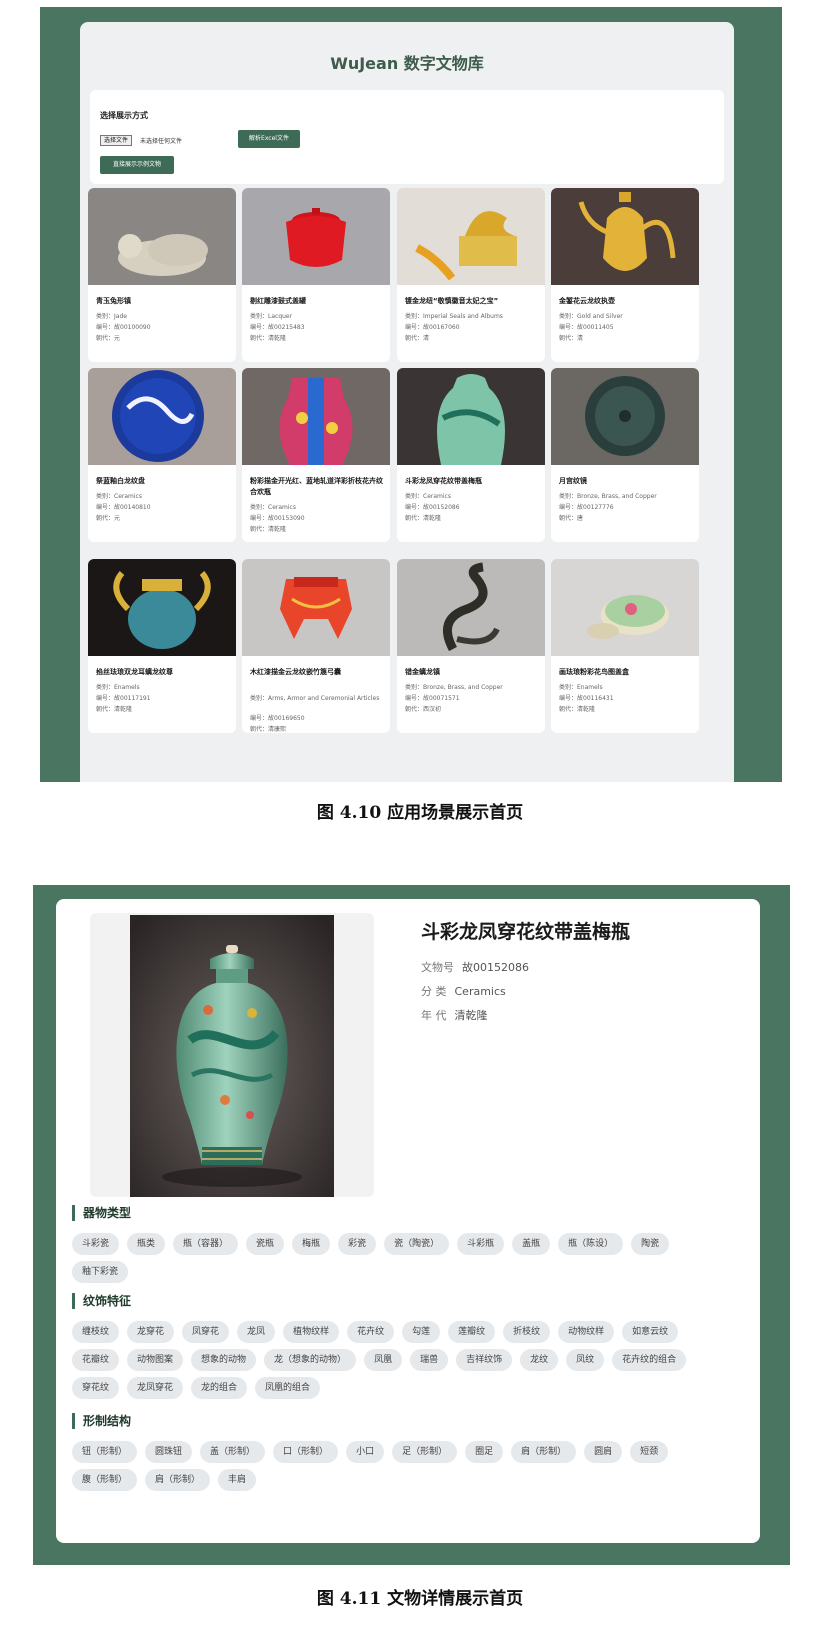  I want to click on tag-chip: 口（形制）, so click(306, 1452).